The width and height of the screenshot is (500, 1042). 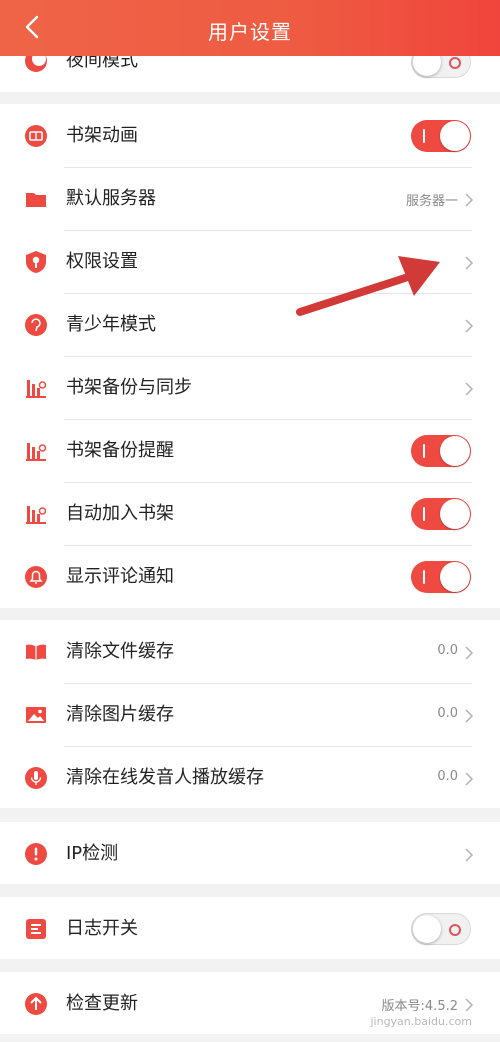 What do you see at coordinates (120, 450) in the screenshot?
I see `row-label: 书架备份提醒` at bounding box center [120, 450].